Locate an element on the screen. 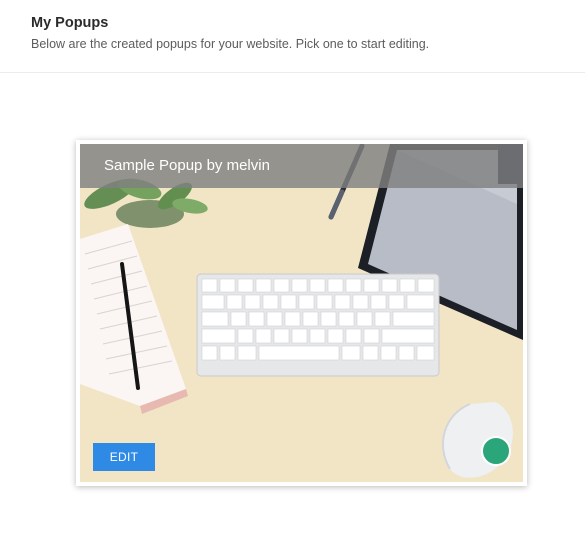 The width and height of the screenshot is (585, 543). edit-button: EDIT is located at coordinates (124, 457).